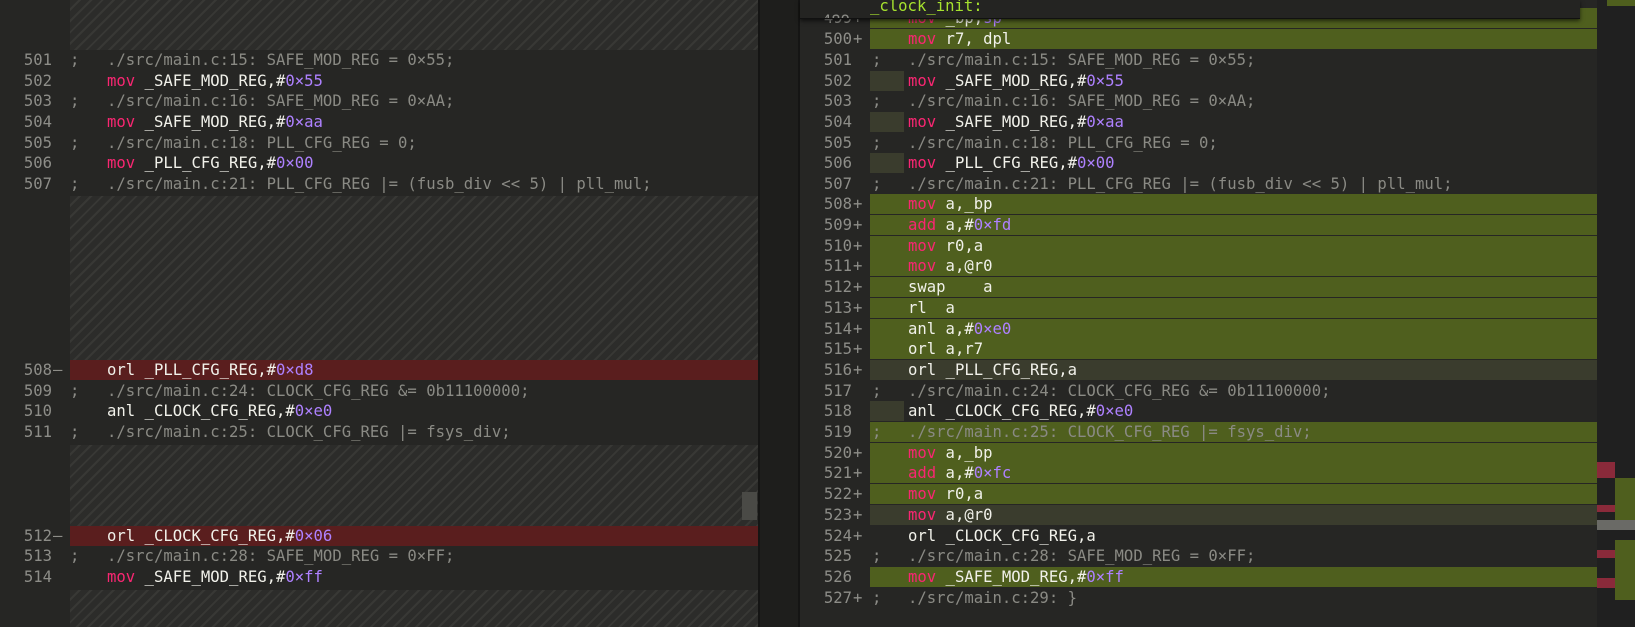  Describe the element at coordinates (837, 514) in the screenshot. I see `line-number: 523` at that location.